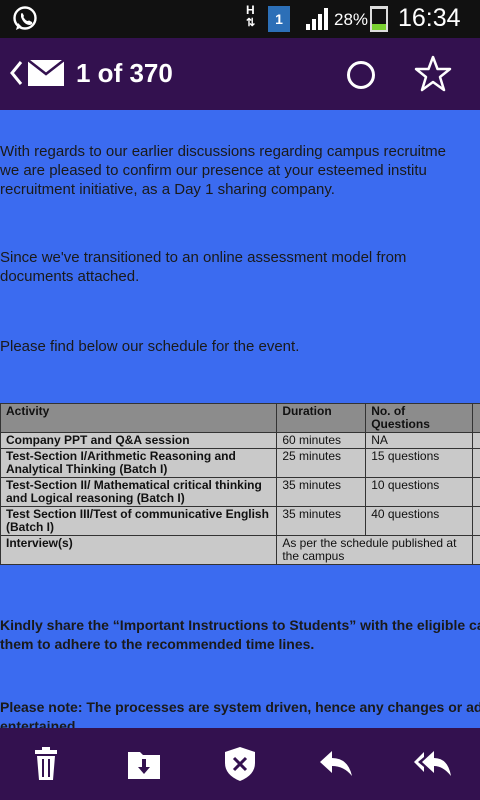 The width and height of the screenshot is (480, 800). What do you see at coordinates (476, 418) in the screenshot?
I see `column-header-extra` at bounding box center [476, 418].